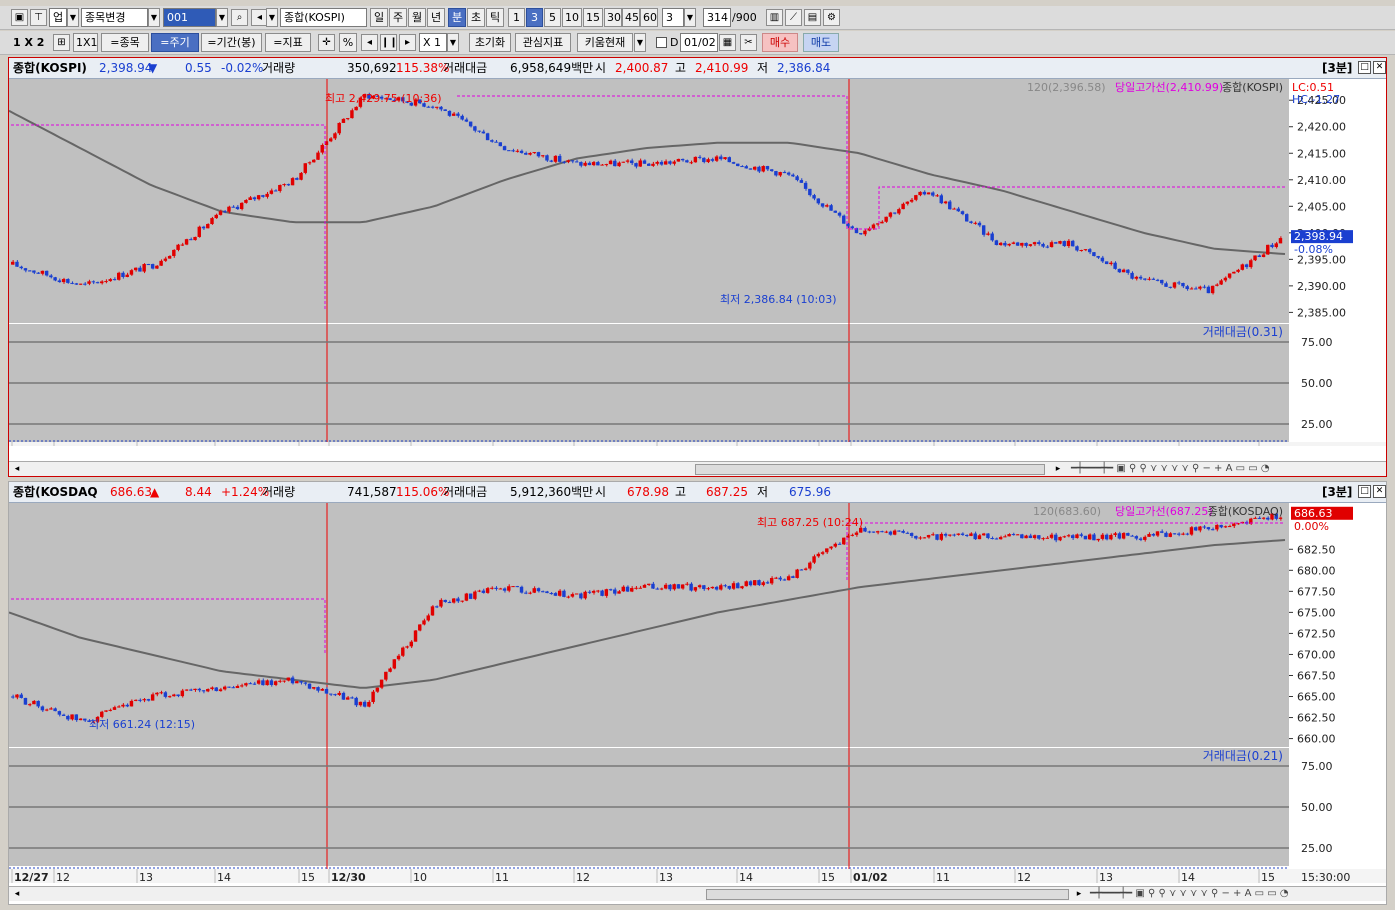 This screenshot has width=1395, height=910. Describe the element at coordinates (593, 17) in the screenshot. I see `minute-15: 15` at that location.